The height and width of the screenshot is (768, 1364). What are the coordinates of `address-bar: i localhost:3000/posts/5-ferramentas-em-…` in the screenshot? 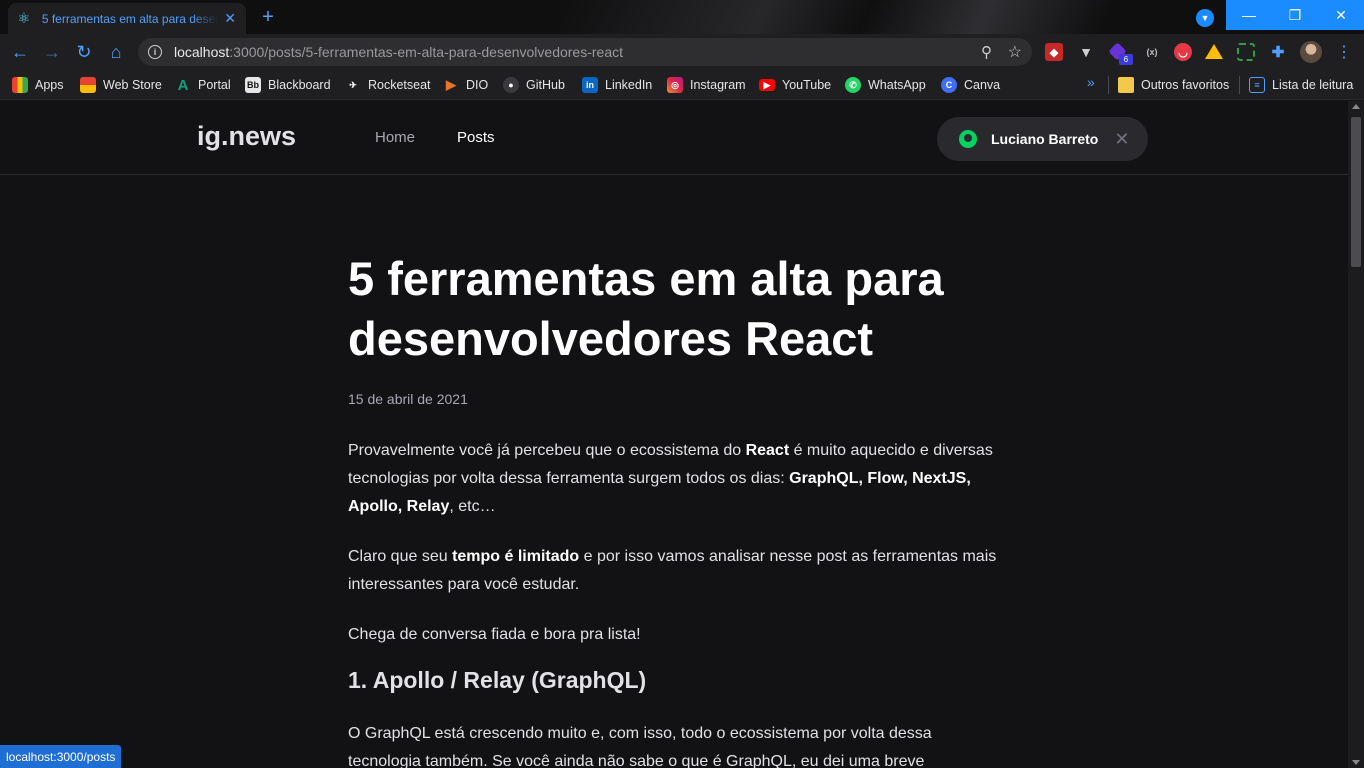 It's located at (585, 52).